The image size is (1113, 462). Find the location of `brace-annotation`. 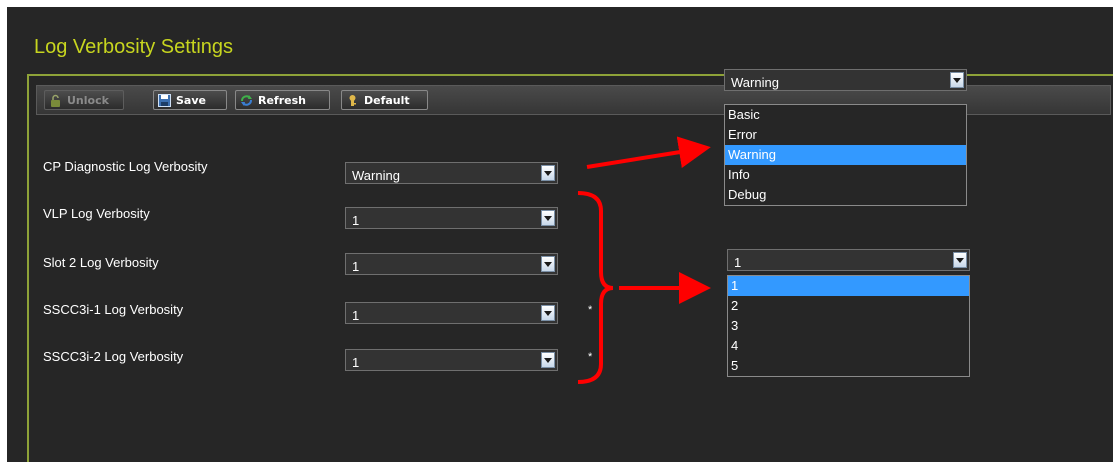

brace-annotation is located at coordinates (595, 287).